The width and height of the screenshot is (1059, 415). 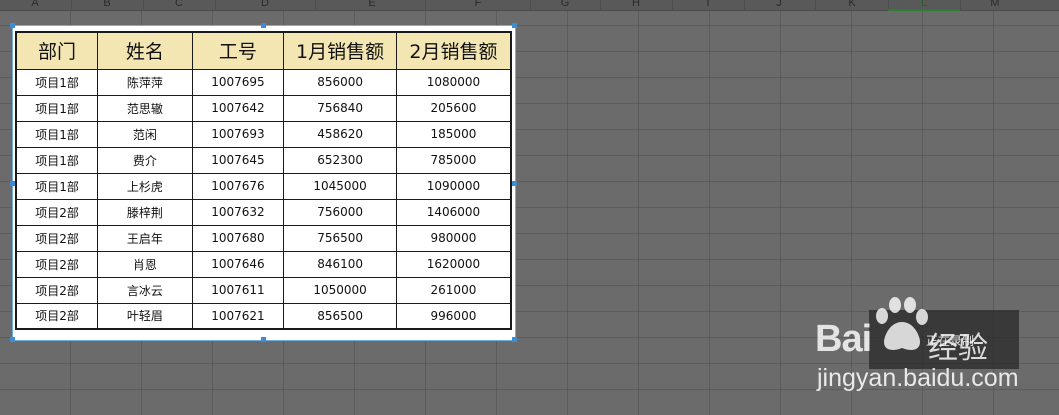 I want to click on cell-jan-sales: 458620, so click(x=340, y=134).